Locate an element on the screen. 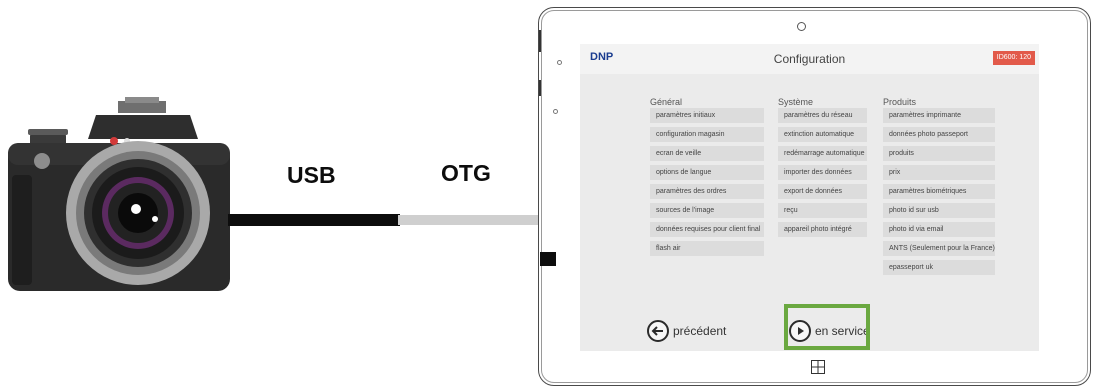 This screenshot has height=388, width=1097. menu-item-built-in-camera: appareil photo intégré is located at coordinates (822, 229).